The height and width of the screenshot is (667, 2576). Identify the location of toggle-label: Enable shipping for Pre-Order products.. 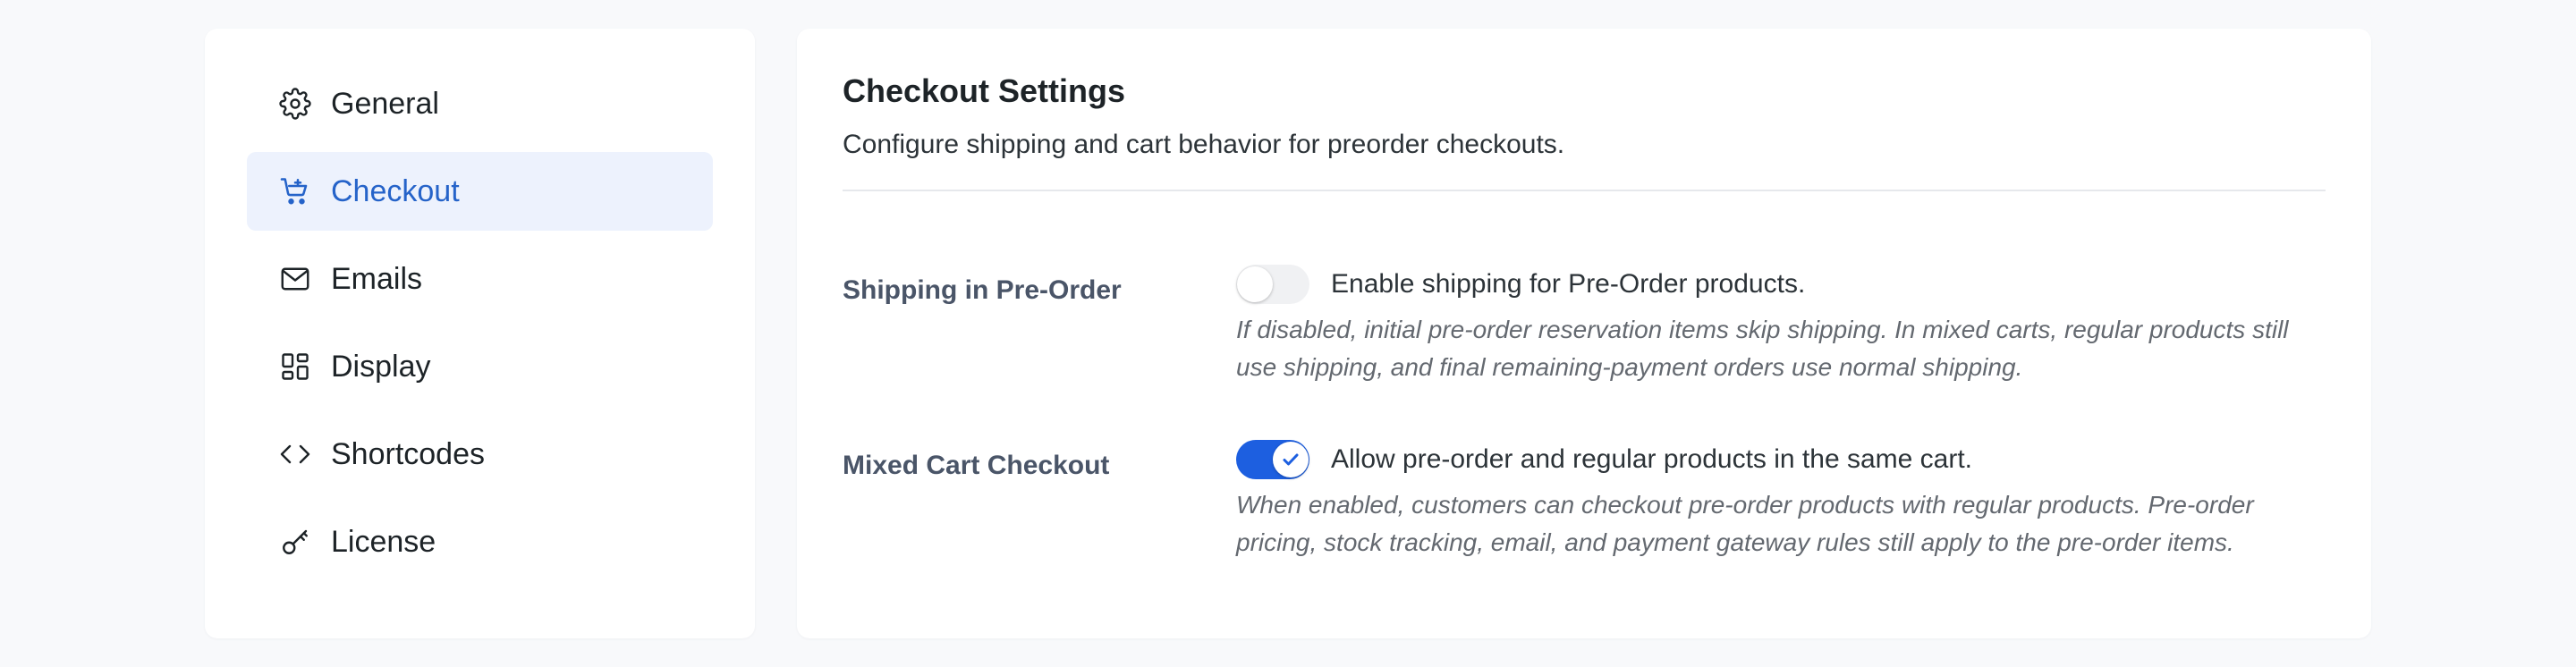
(1568, 284).